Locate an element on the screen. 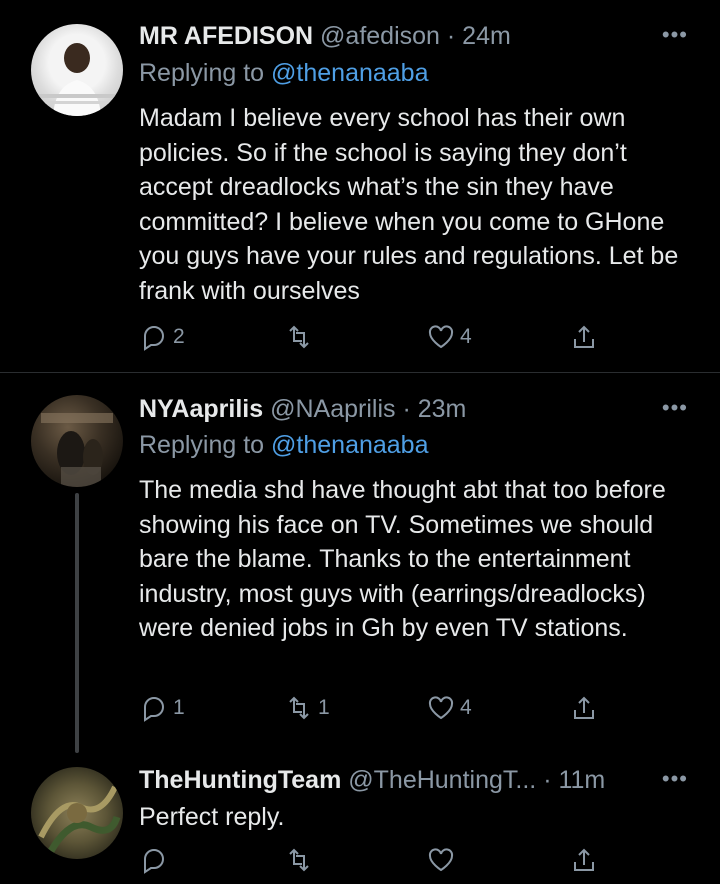  reply-count: 2 is located at coordinates (179, 336).